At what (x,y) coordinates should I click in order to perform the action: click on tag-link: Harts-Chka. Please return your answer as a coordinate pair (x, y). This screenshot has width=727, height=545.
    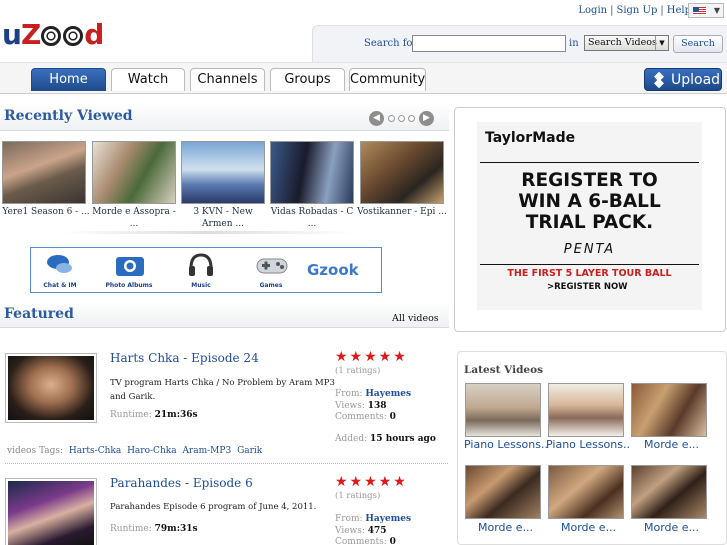
    Looking at the image, I should click on (95, 451).